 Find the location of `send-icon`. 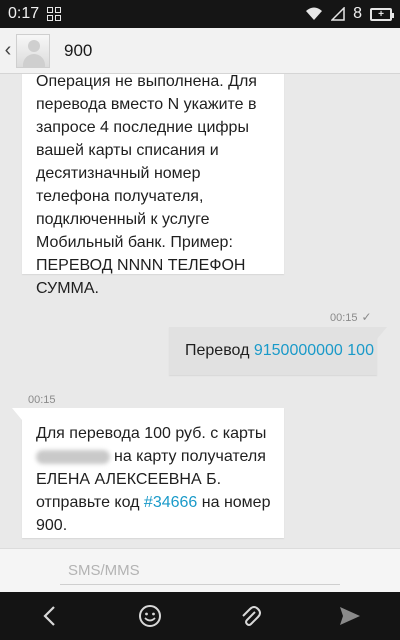

send-icon is located at coordinates (350, 616).